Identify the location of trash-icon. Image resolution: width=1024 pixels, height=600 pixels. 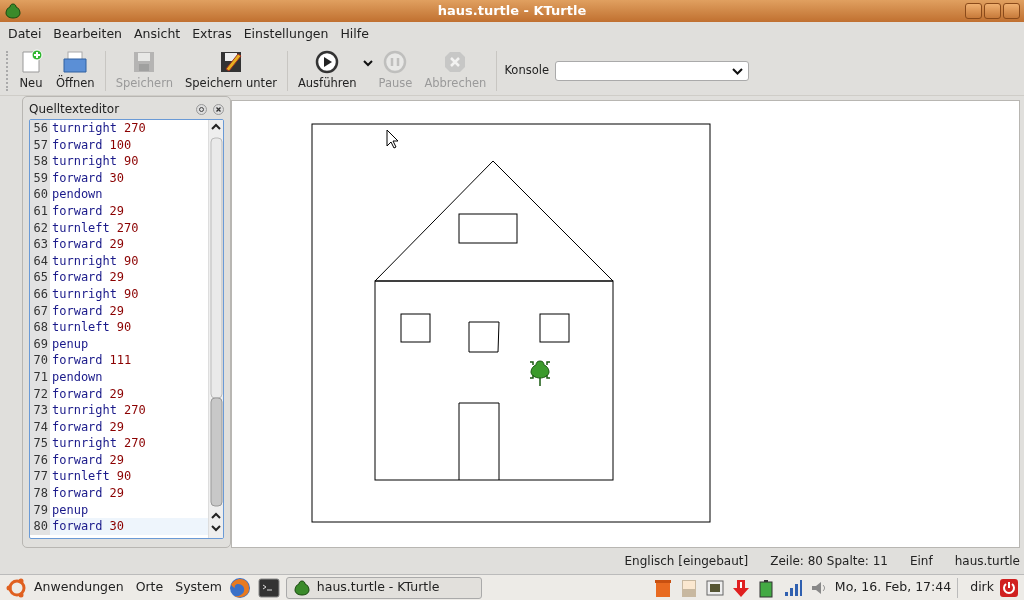
(662, 587).